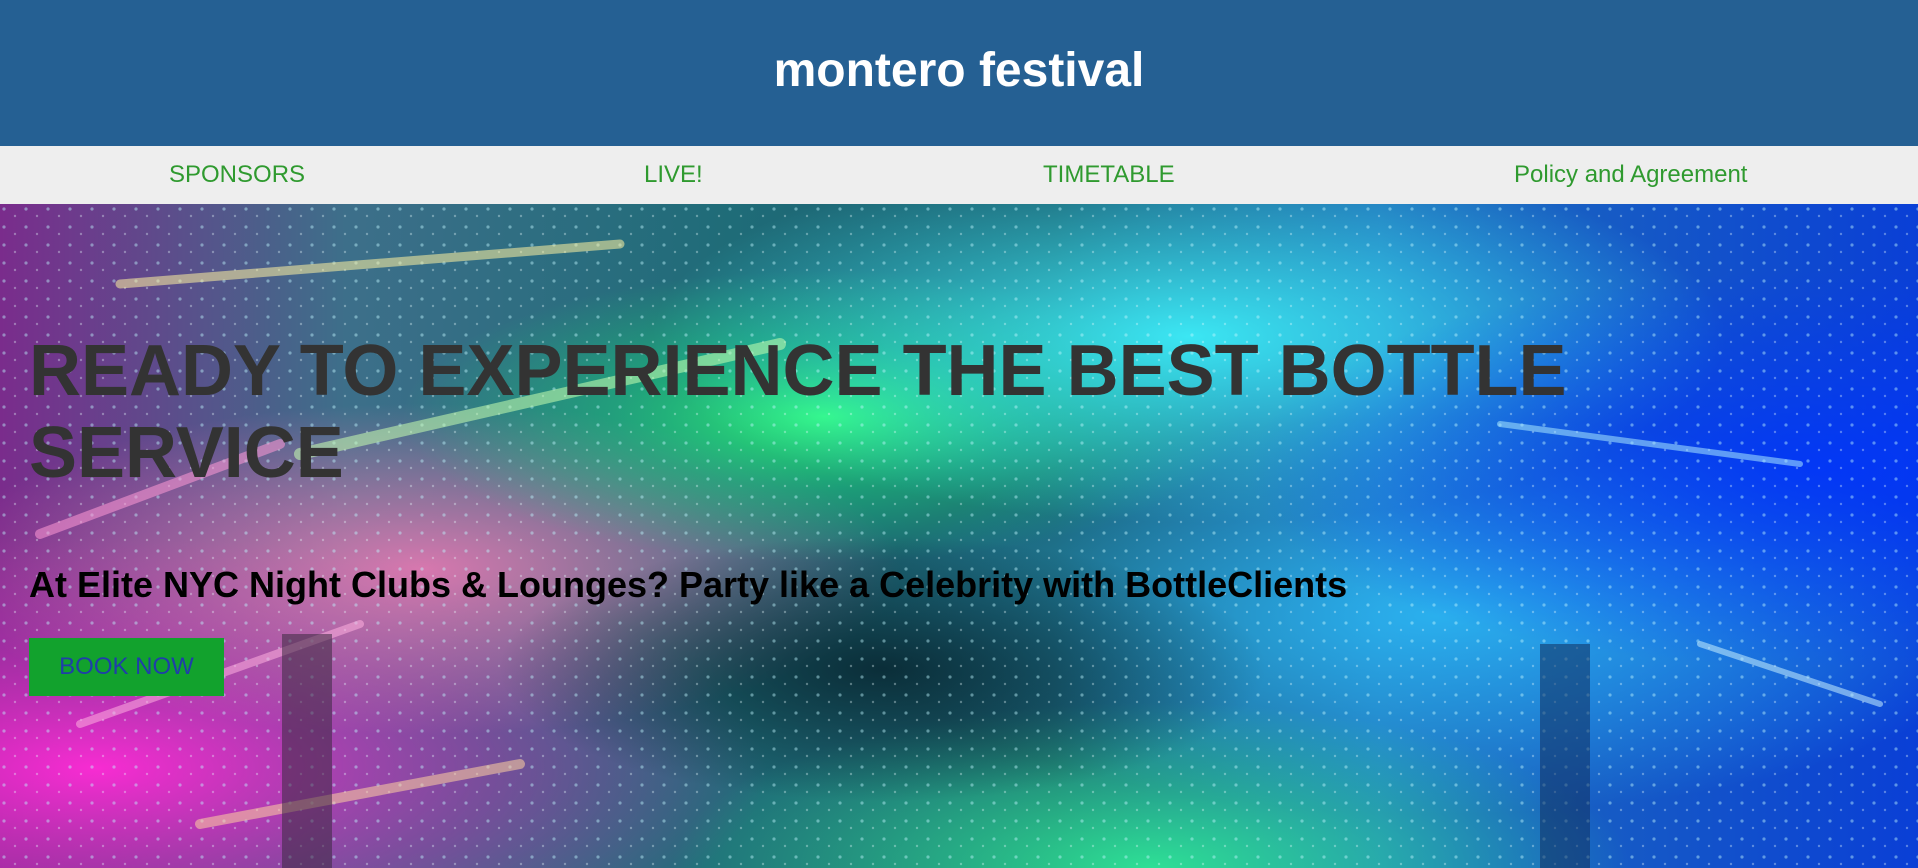 The image size is (1918, 868). What do you see at coordinates (673, 175) in the screenshot?
I see `nav-link-live: LIVE!` at bounding box center [673, 175].